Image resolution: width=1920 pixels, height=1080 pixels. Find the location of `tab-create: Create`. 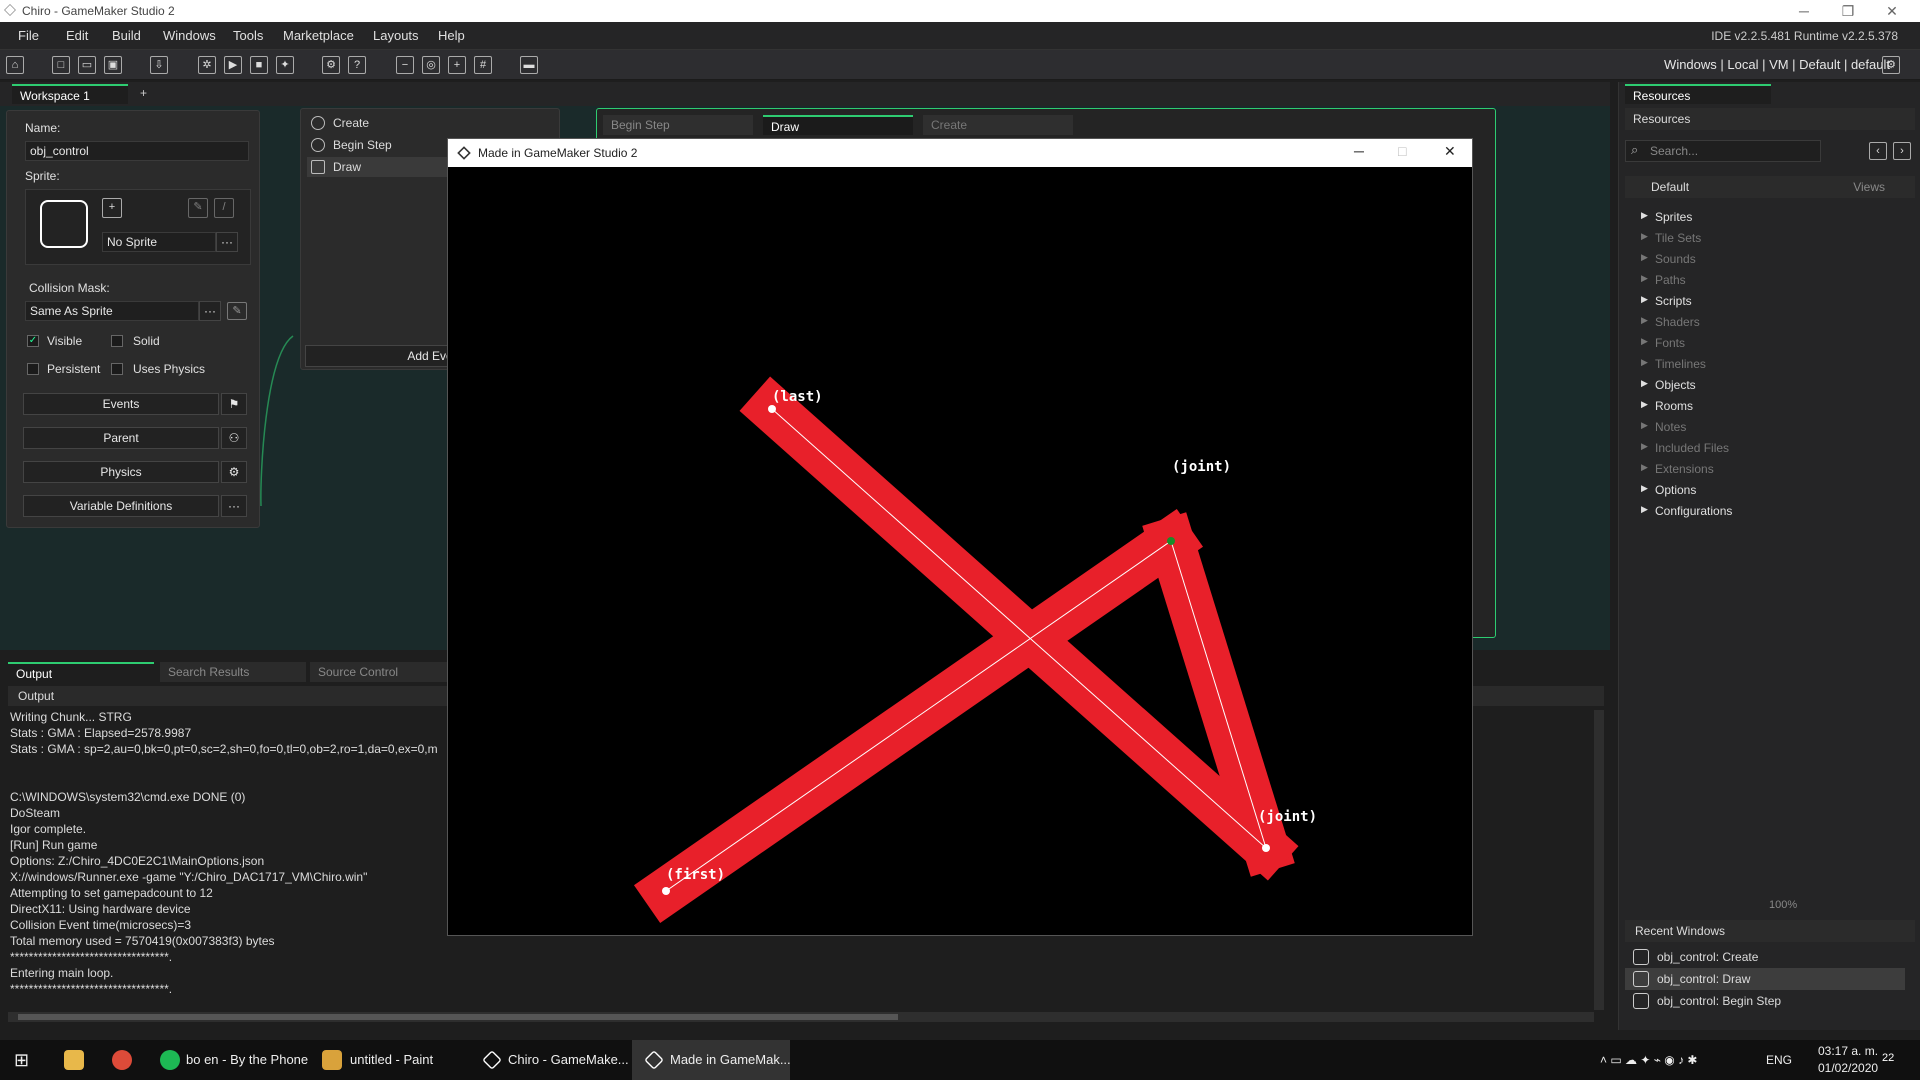

tab-create: Create is located at coordinates (998, 125).